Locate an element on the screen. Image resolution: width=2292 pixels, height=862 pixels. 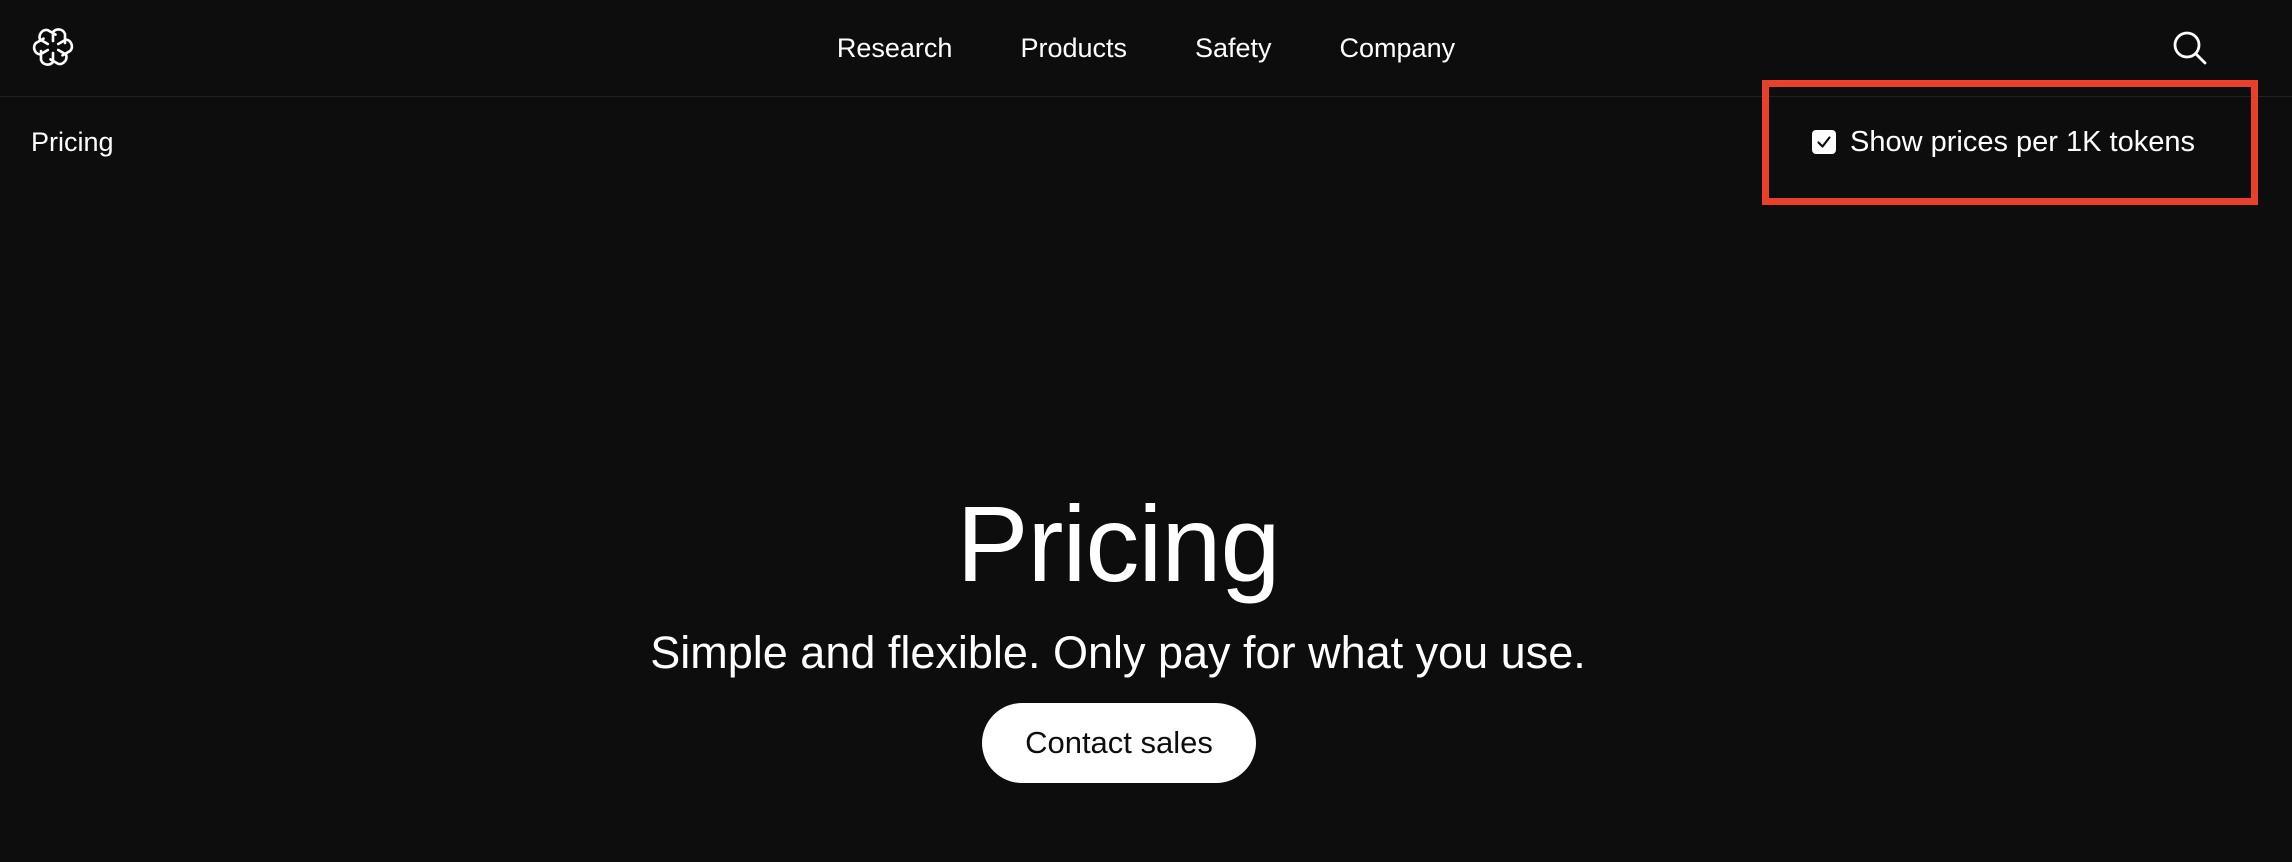
page-title: Pricing is located at coordinates (1118, 544).